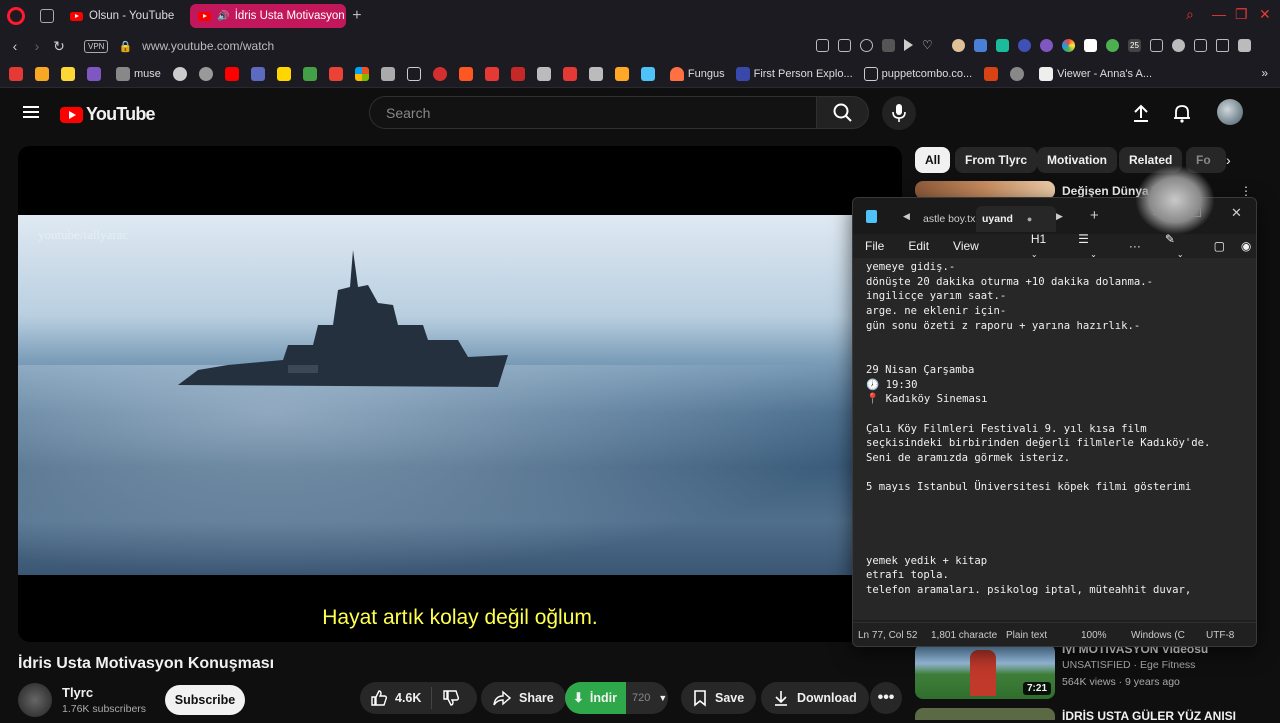 The image size is (1280, 723). What do you see at coordinates (1016, 219) in the screenshot?
I see `notepad-tab-uyand: uyand ●` at bounding box center [1016, 219].